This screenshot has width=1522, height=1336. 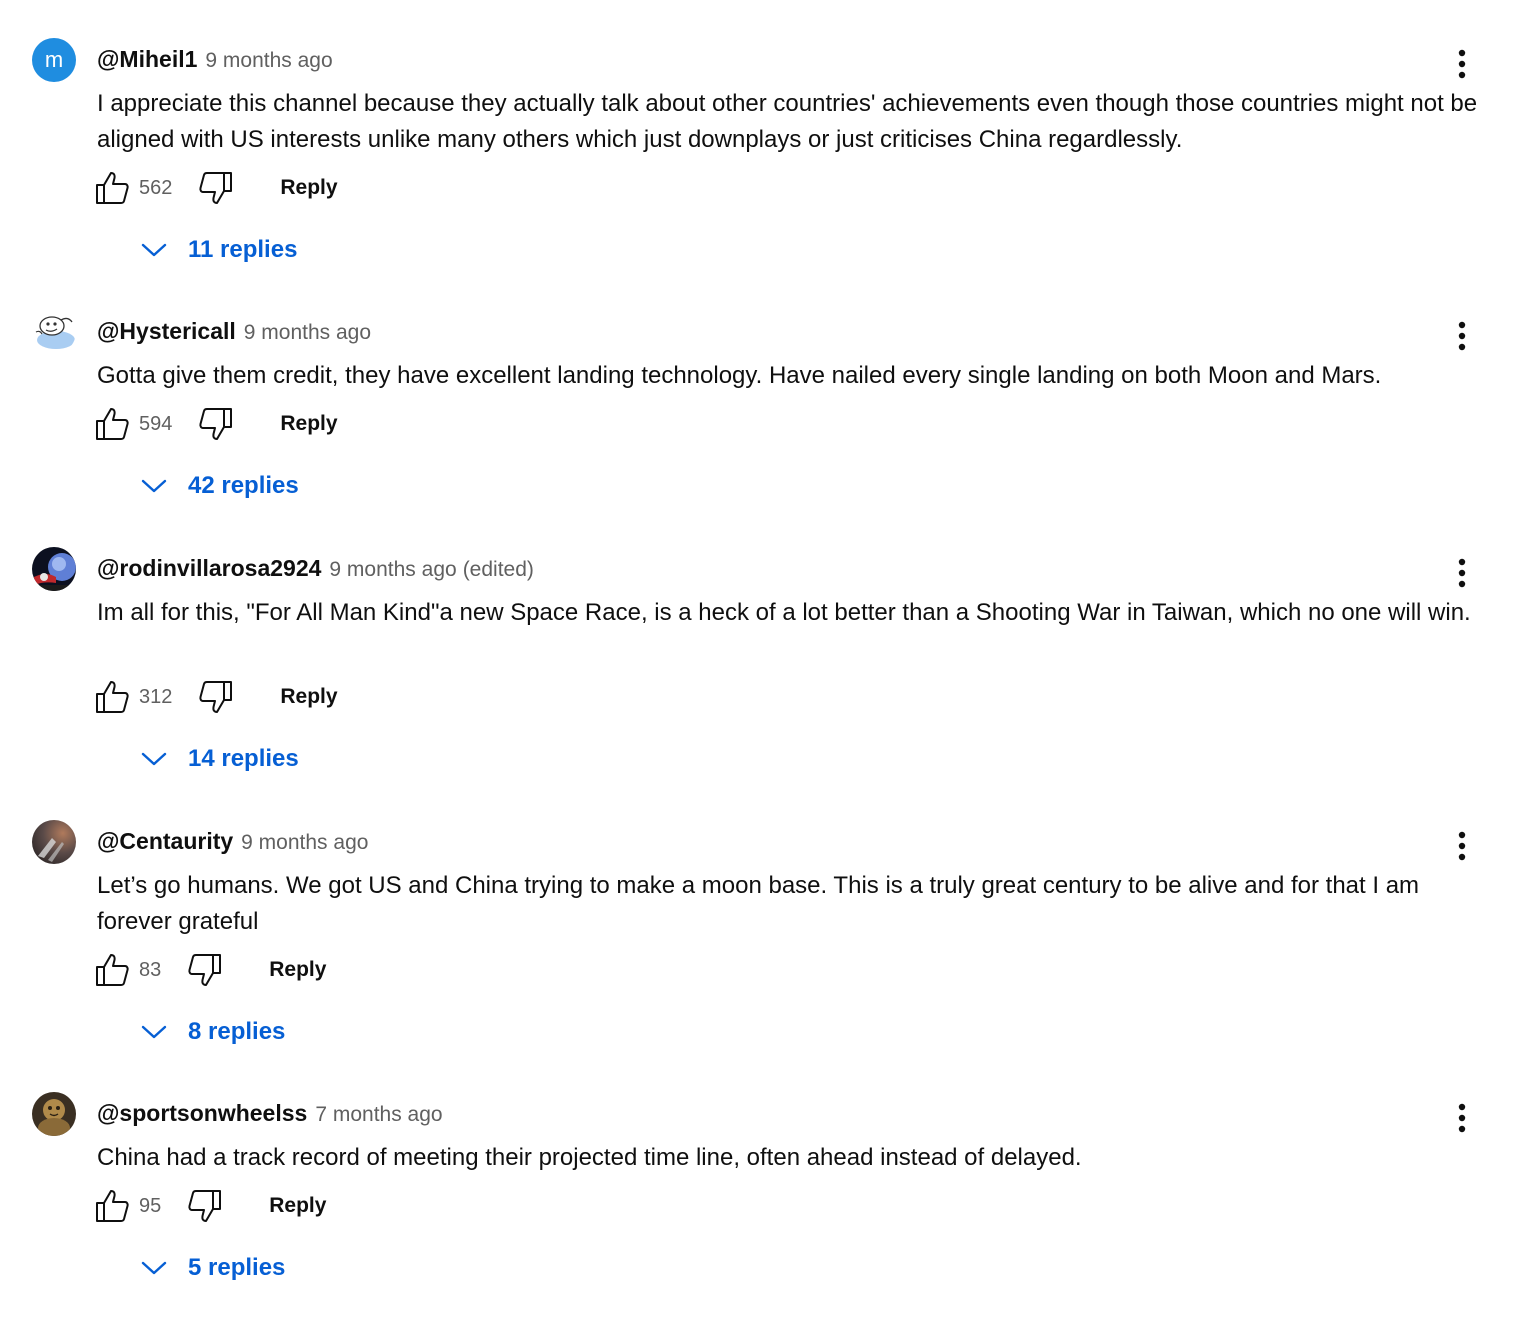 What do you see at coordinates (243, 485) in the screenshot?
I see `replies-label: 42 replies` at bounding box center [243, 485].